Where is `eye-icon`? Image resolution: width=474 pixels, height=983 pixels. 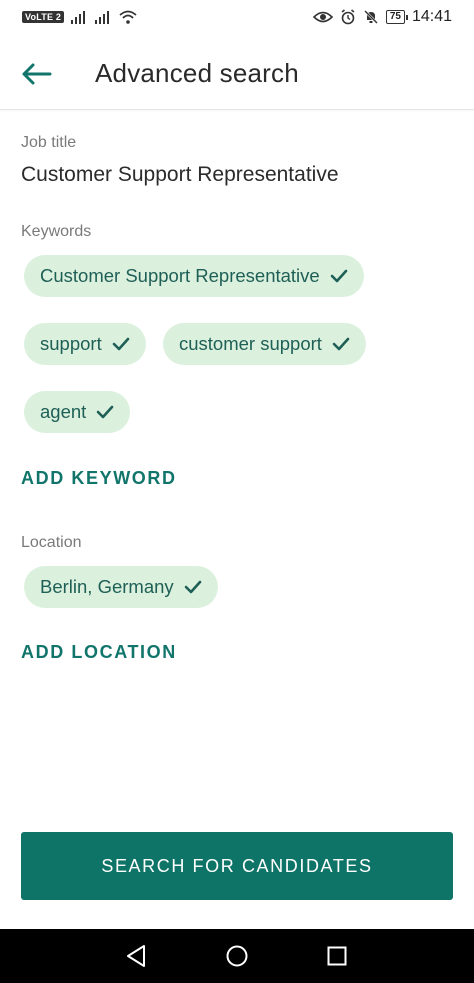 eye-icon is located at coordinates (322, 17).